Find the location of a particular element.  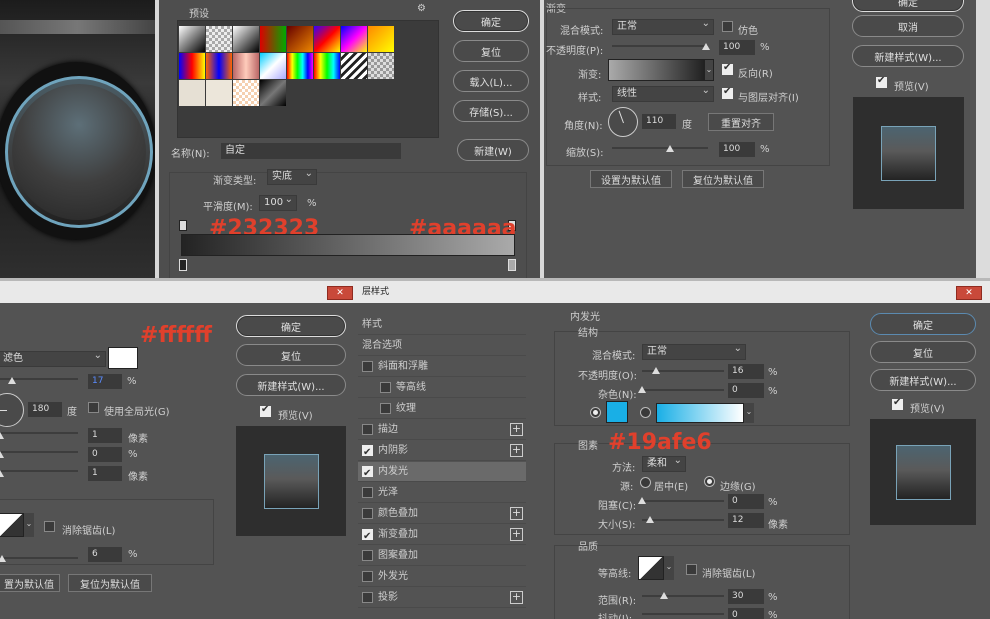

style-item: 内发光 is located at coordinates (442, 473).